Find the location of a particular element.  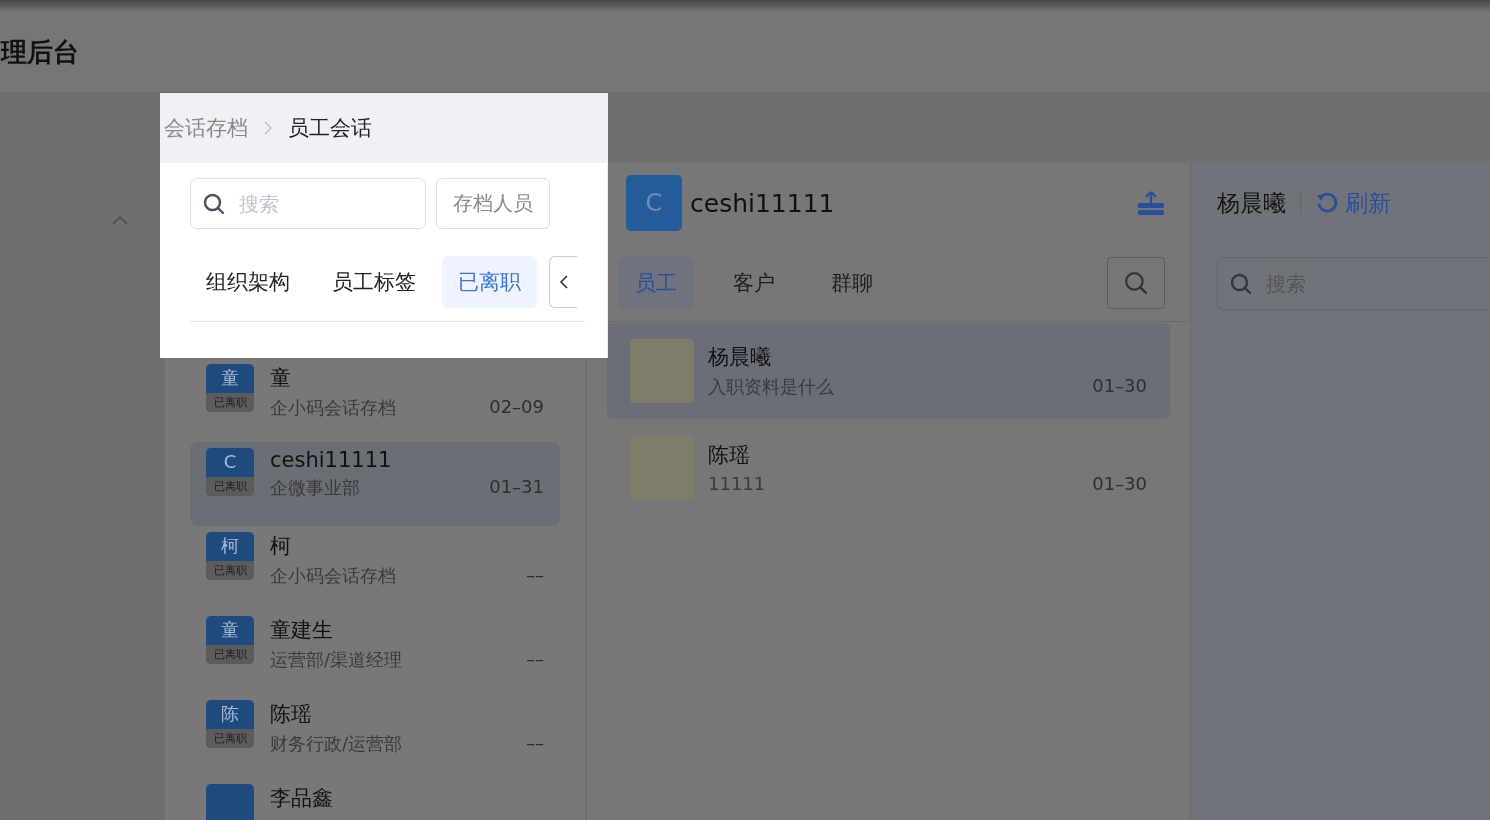

breadcrumb-item: 员工会话 is located at coordinates (330, 128).